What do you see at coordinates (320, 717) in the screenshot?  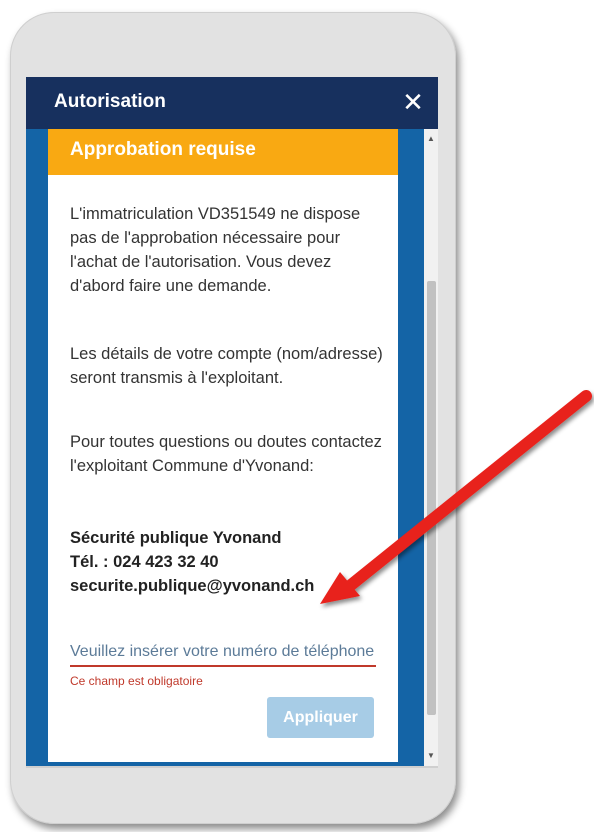 I see `apply-button: Appliquer` at bounding box center [320, 717].